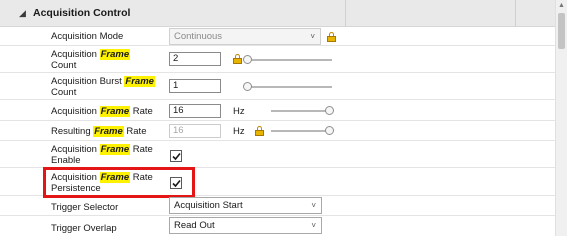 This screenshot has width=567, height=240. Describe the element at coordinates (119, 182) in the screenshot. I see `highlight-callout-box` at that location.